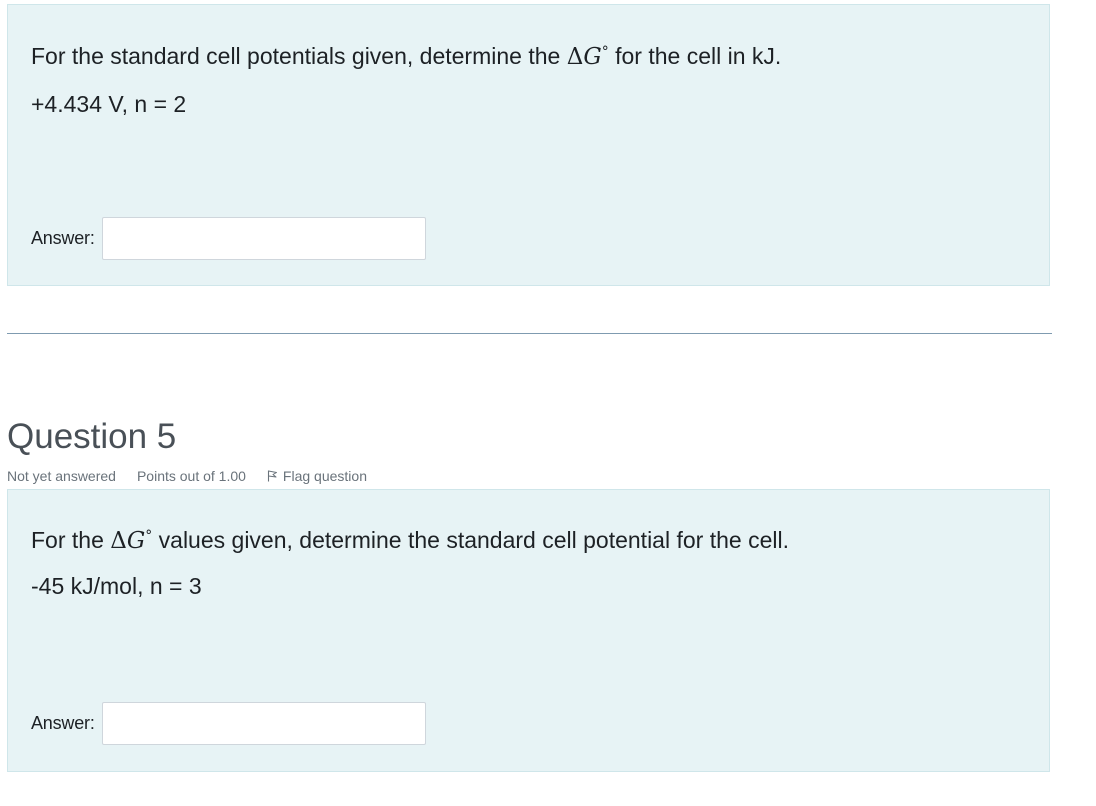  Describe the element at coordinates (71, 540) in the screenshot. I see `question-5-prompt-before: For the` at that location.